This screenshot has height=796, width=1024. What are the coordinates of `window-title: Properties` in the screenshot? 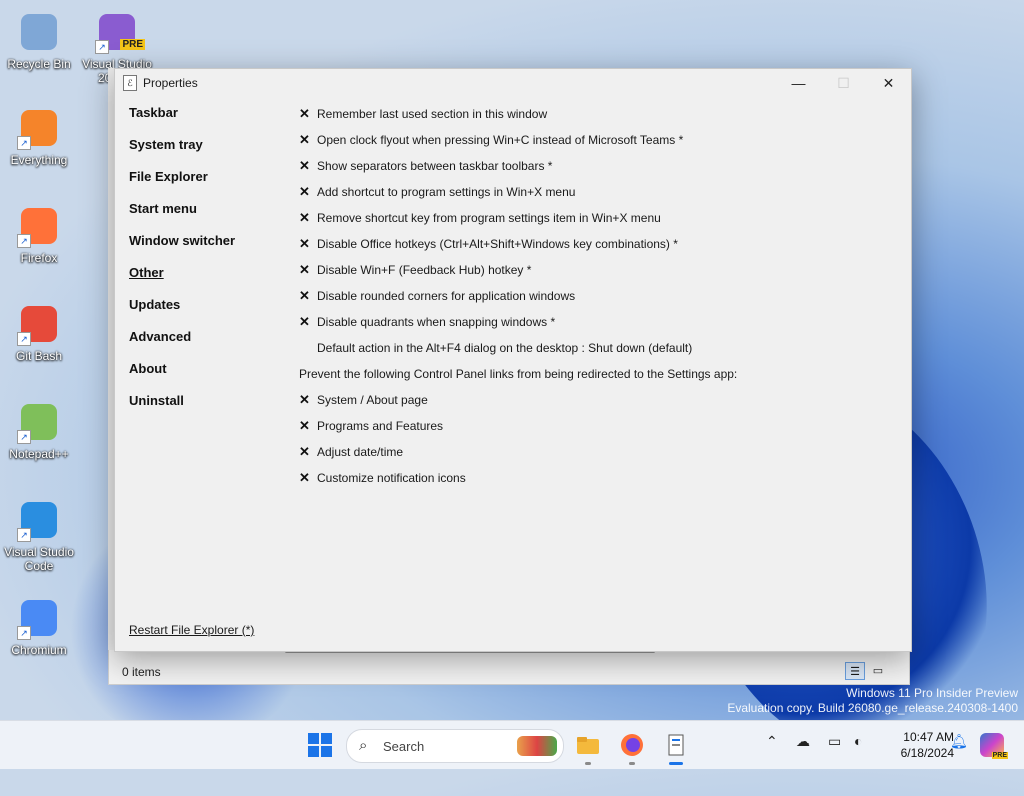 It's located at (170, 83).